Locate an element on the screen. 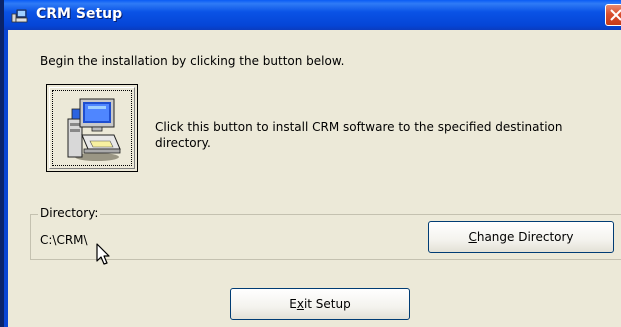  install-button is located at coordinates (92, 128).